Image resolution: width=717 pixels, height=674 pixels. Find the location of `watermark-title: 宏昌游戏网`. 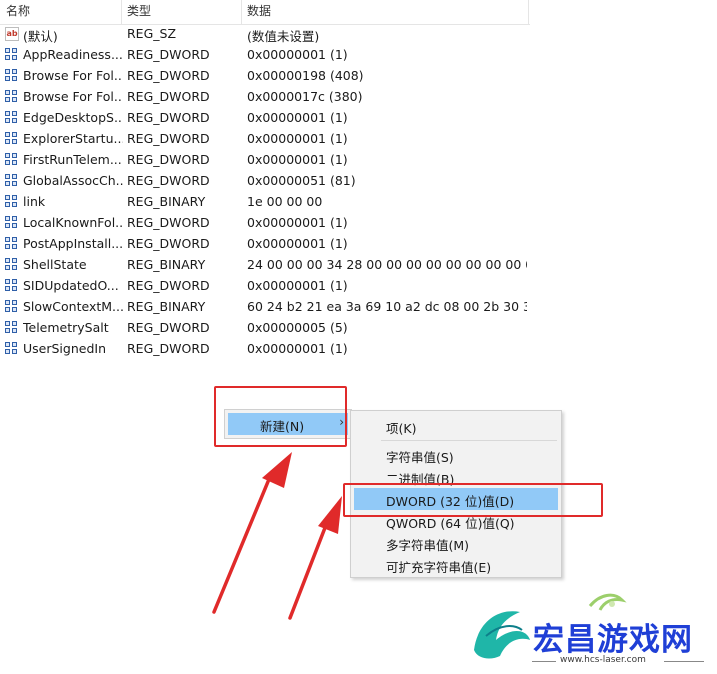

watermark-title: 宏昌游戏网 is located at coordinates (613, 640).